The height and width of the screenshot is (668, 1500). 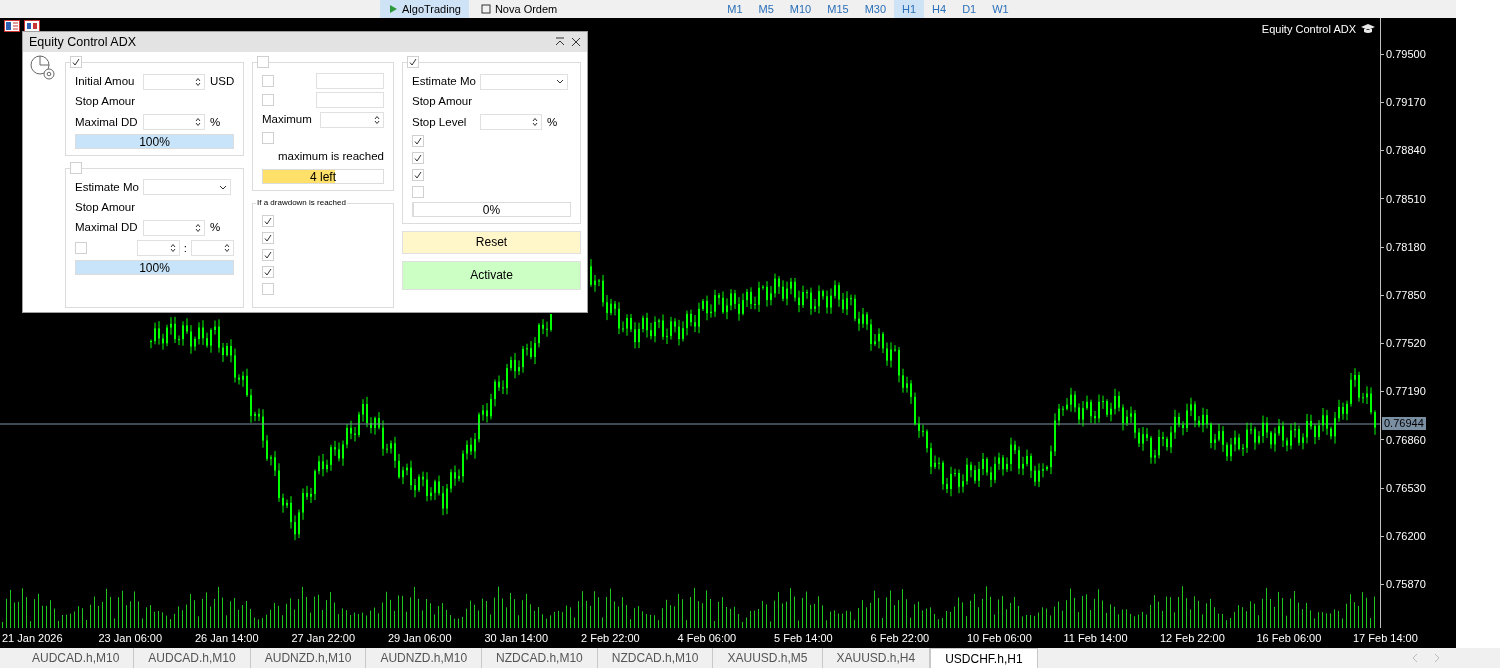 What do you see at coordinates (393, 9) in the screenshot?
I see `play-icon` at bounding box center [393, 9].